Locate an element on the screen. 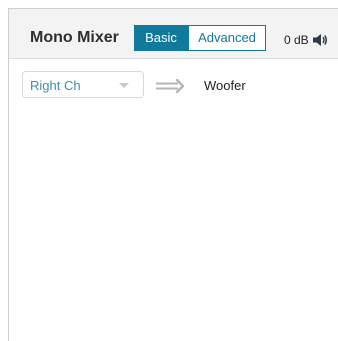 Image resolution: width=338 pixels, height=341 pixels. speaker-volume-icon is located at coordinates (320, 40).